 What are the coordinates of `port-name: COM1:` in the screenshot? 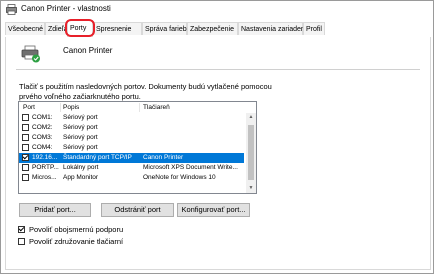 It's located at (42, 117).